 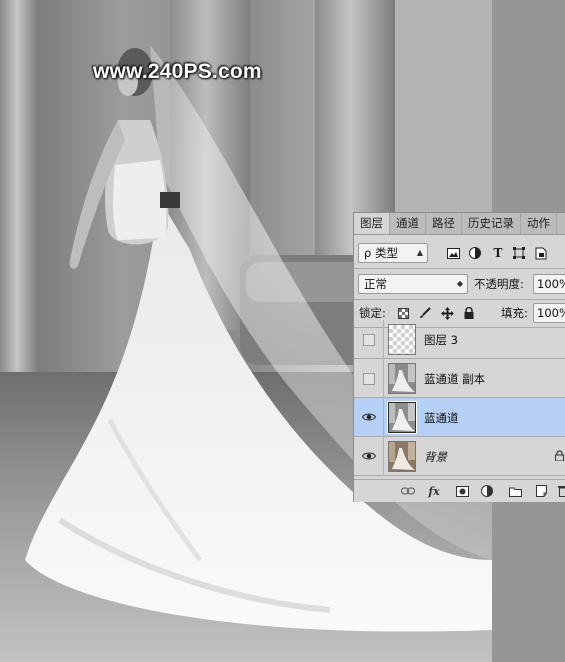 What do you see at coordinates (514, 313) in the screenshot?
I see `fill-label: 填充:` at bounding box center [514, 313].